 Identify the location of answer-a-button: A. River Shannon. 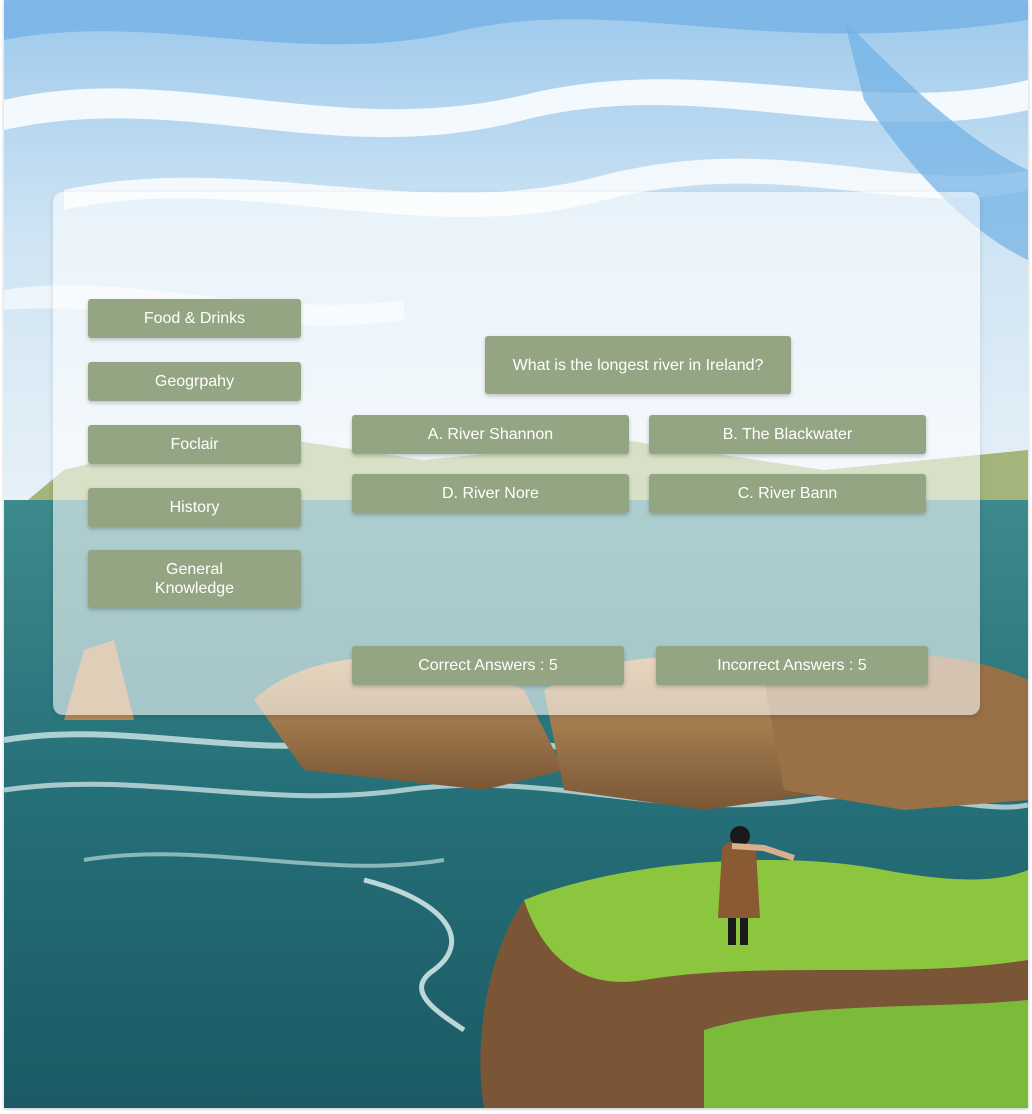
(490, 434).